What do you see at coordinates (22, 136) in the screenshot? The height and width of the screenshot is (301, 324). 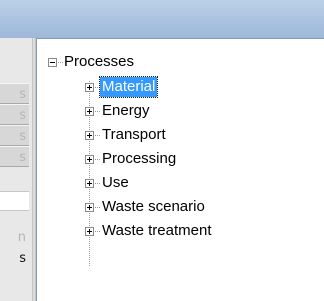 I see `left-panel-button-3-label: s` at bounding box center [22, 136].